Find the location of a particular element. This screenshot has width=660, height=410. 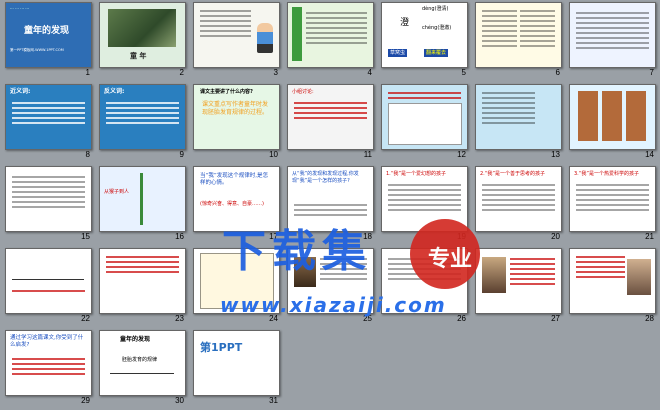

slide-preview: 第1PPT is located at coordinates (236, 363).